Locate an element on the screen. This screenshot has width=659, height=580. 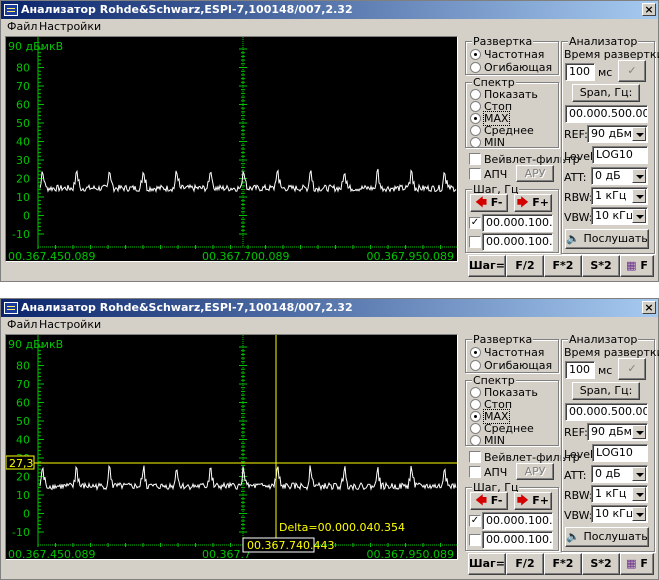
spectrum-trace is located at coordinates (248, 478).